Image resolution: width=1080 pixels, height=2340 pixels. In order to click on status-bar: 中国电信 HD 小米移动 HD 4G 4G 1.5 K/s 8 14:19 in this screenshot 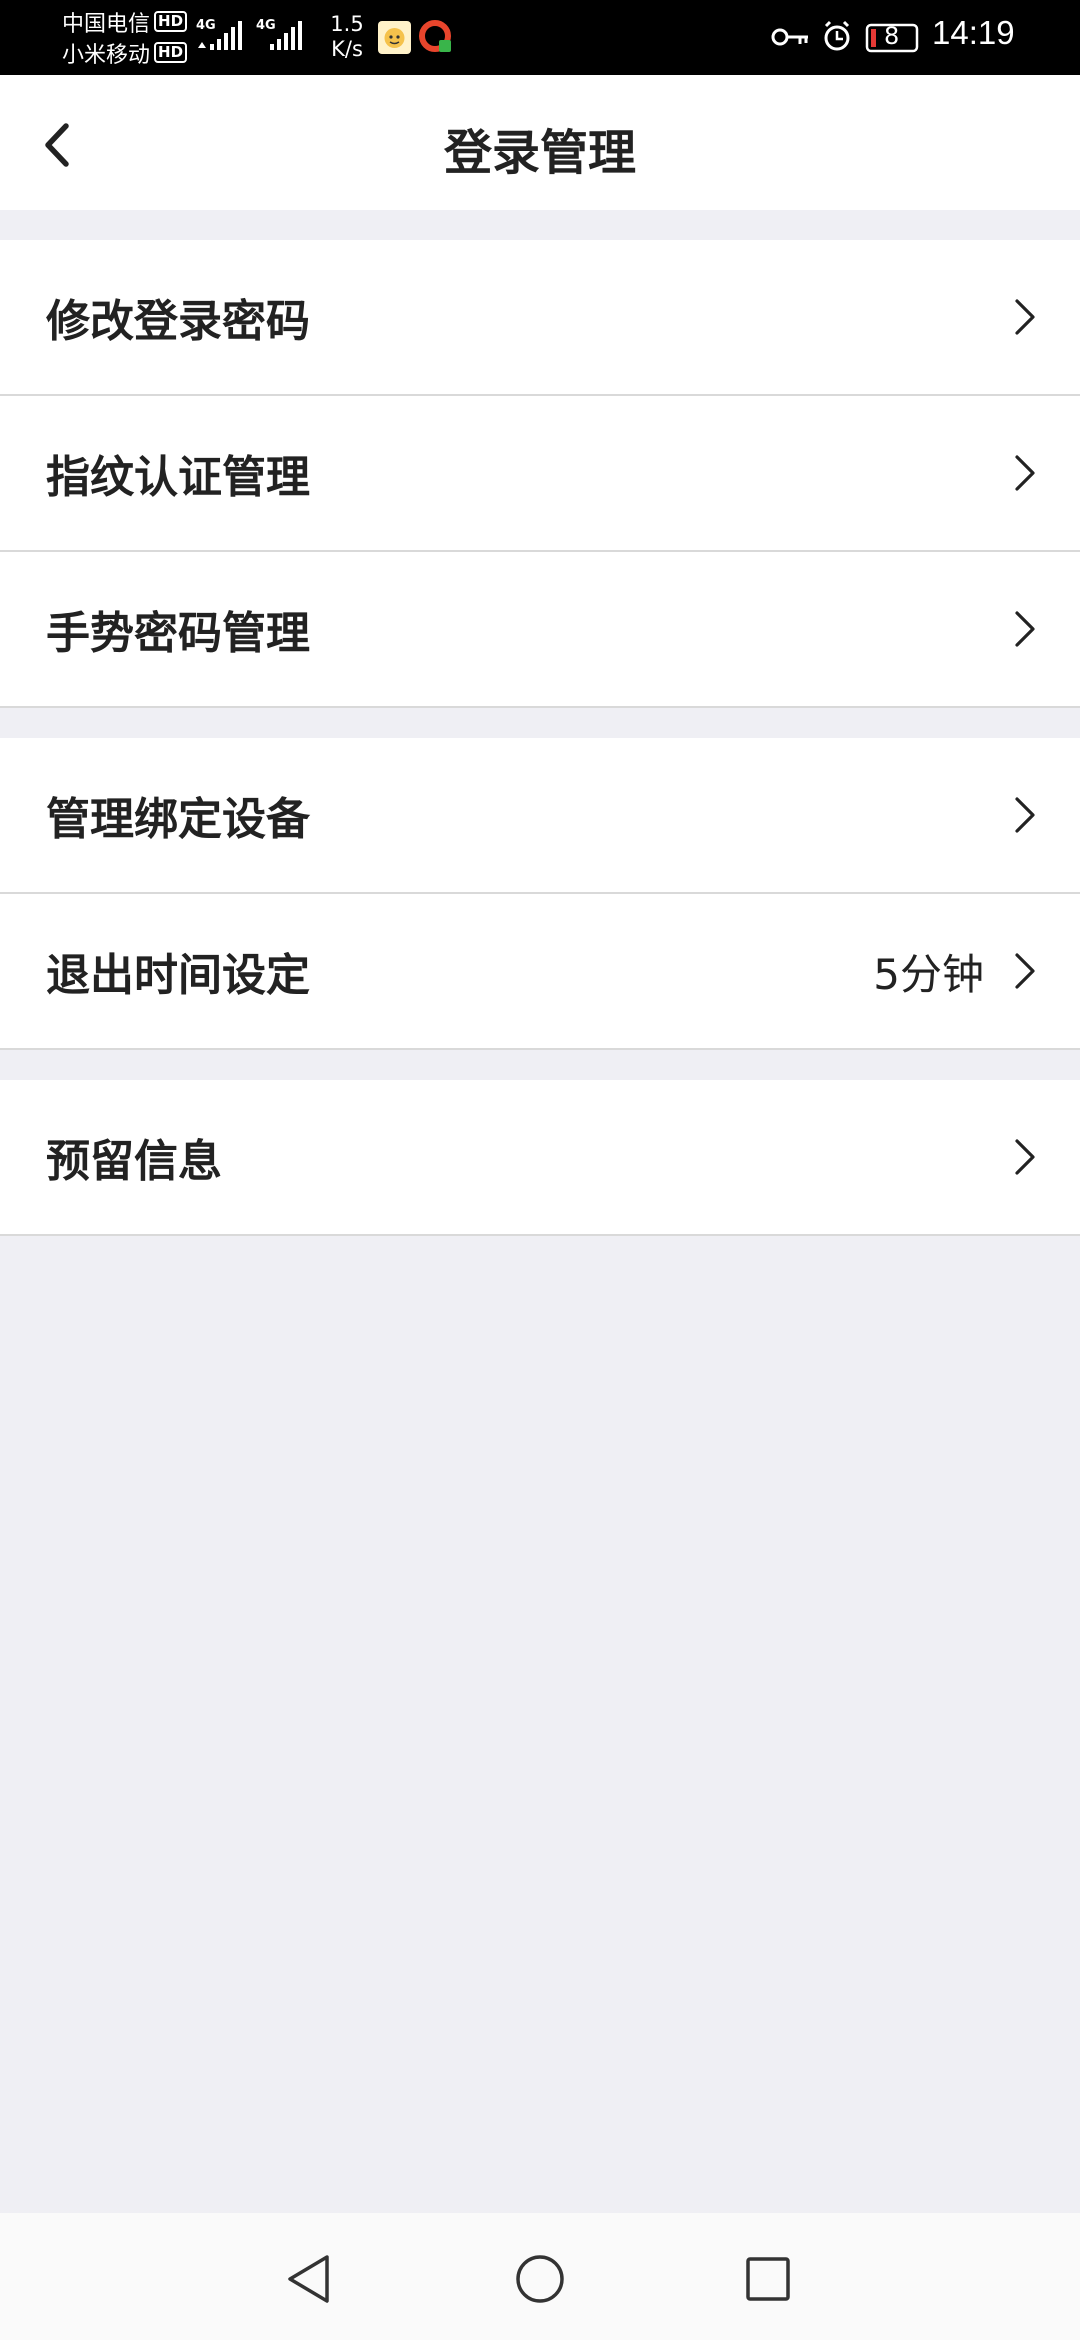, I will do `click(540, 37)`.